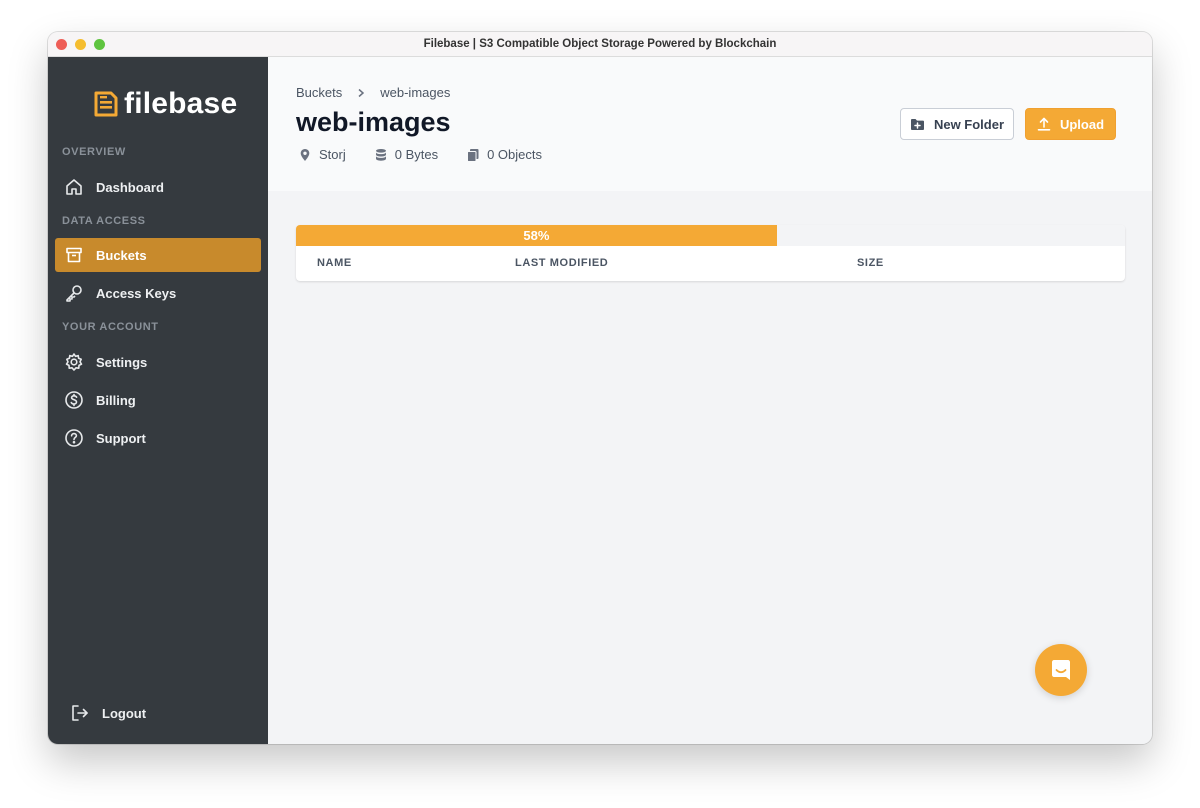 Image resolution: width=1200 pixels, height=808 pixels. I want to click on breadcrumb: Buckets web-images, so click(373, 92).